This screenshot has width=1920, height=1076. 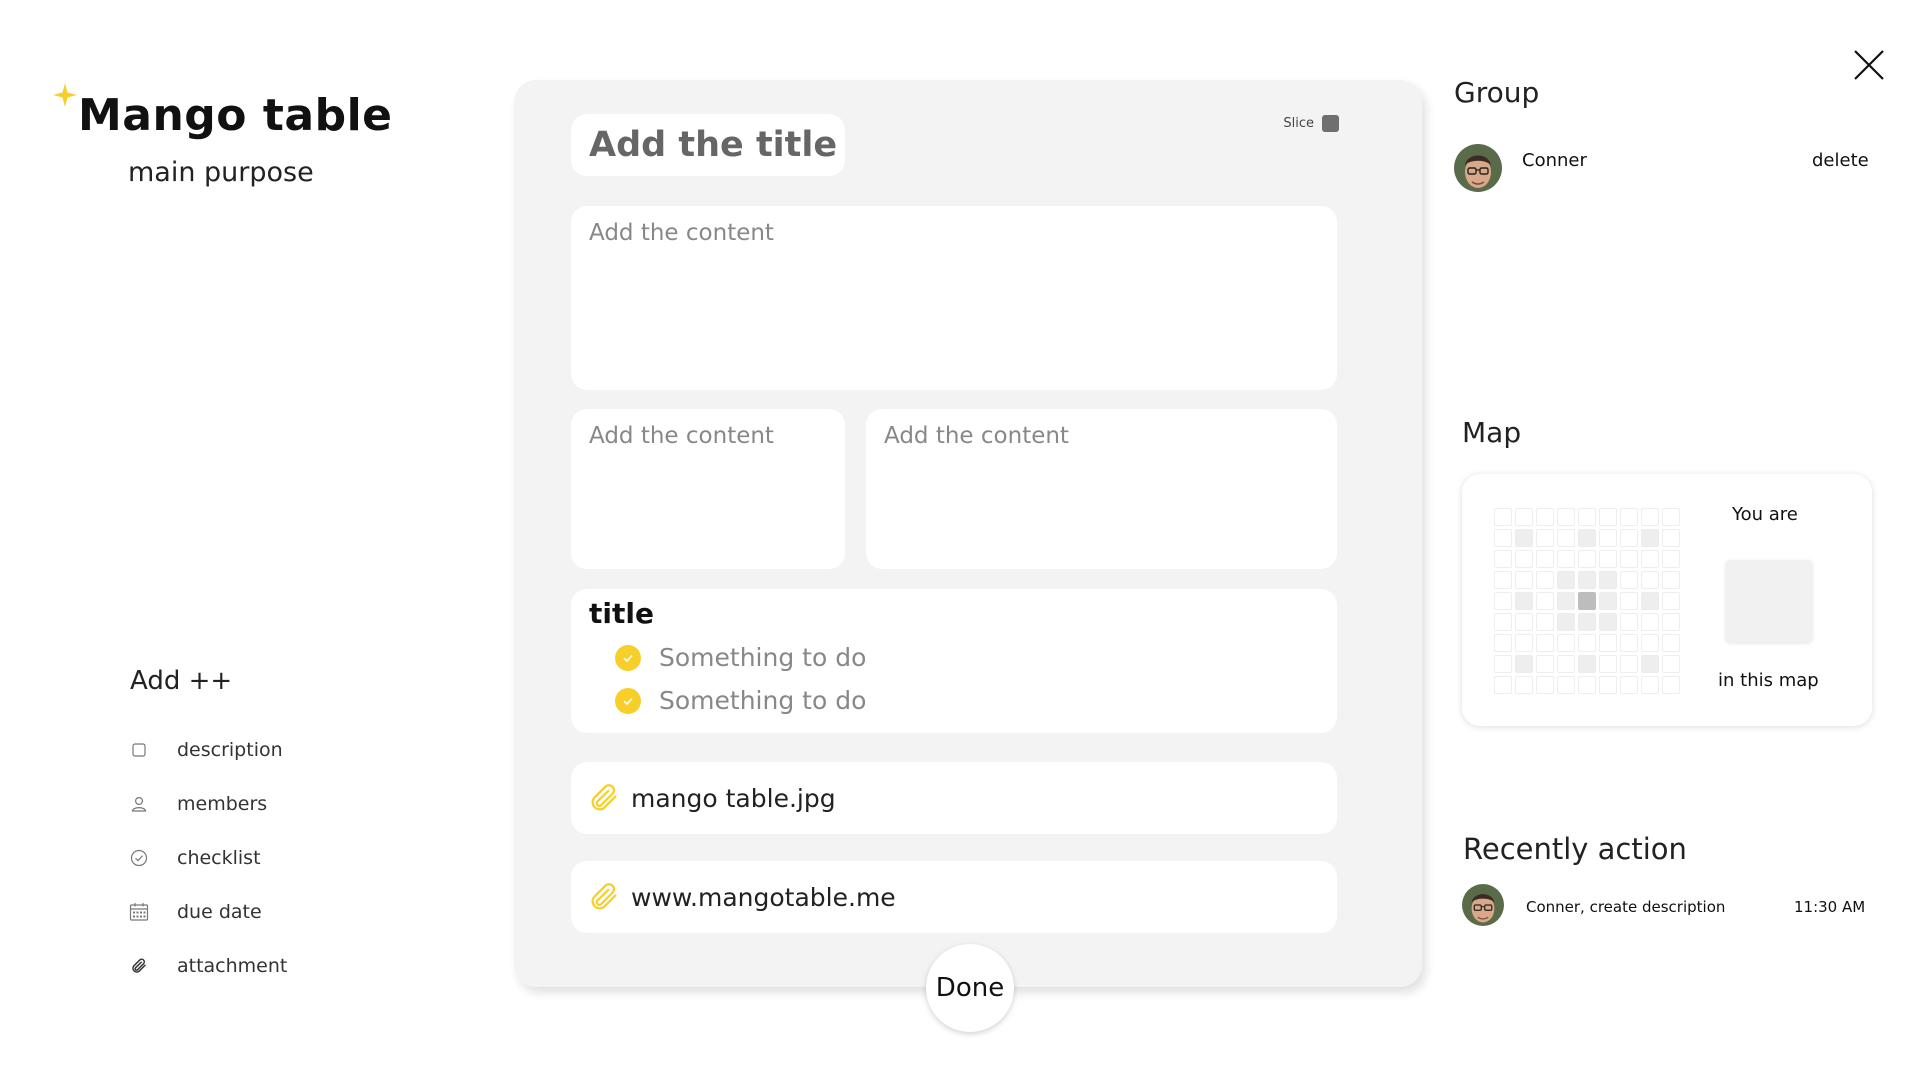 What do you see at coordinates (1840, 160) in the screenshot?
I see `delete-member-button: delete` at bounding box center [1840, 160].